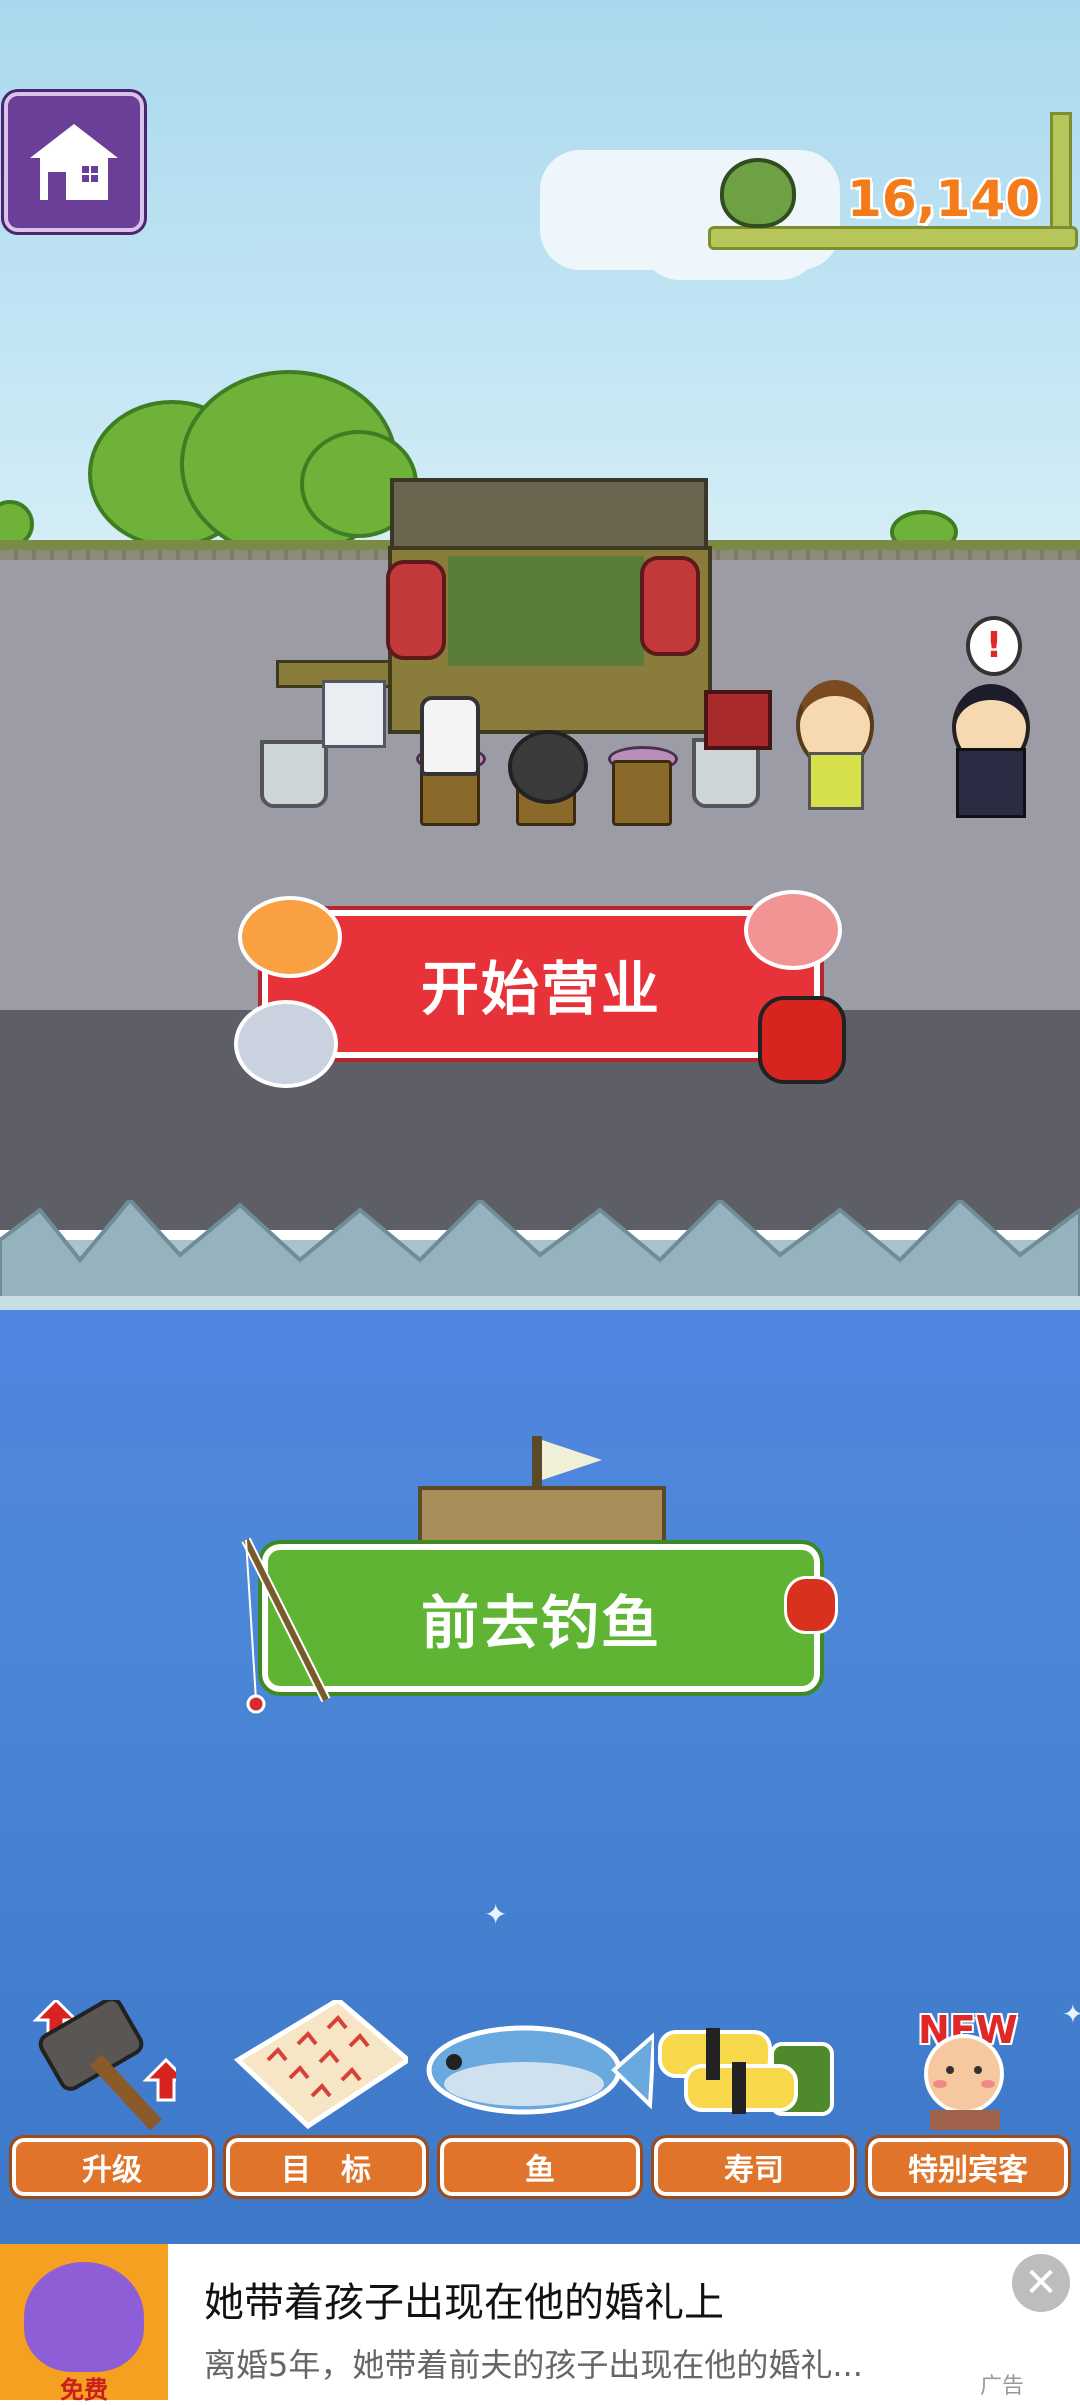  What do you see at coordinates (836, 781) in the screenshot?
I see `customer-boy-body` at bounding box center [836, 781].